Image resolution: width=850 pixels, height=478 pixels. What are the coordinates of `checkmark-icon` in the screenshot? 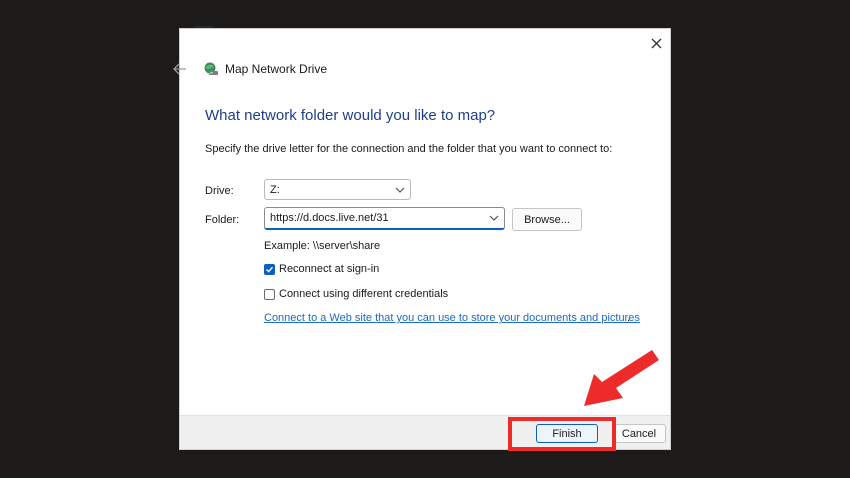 It's located at (270, 269).